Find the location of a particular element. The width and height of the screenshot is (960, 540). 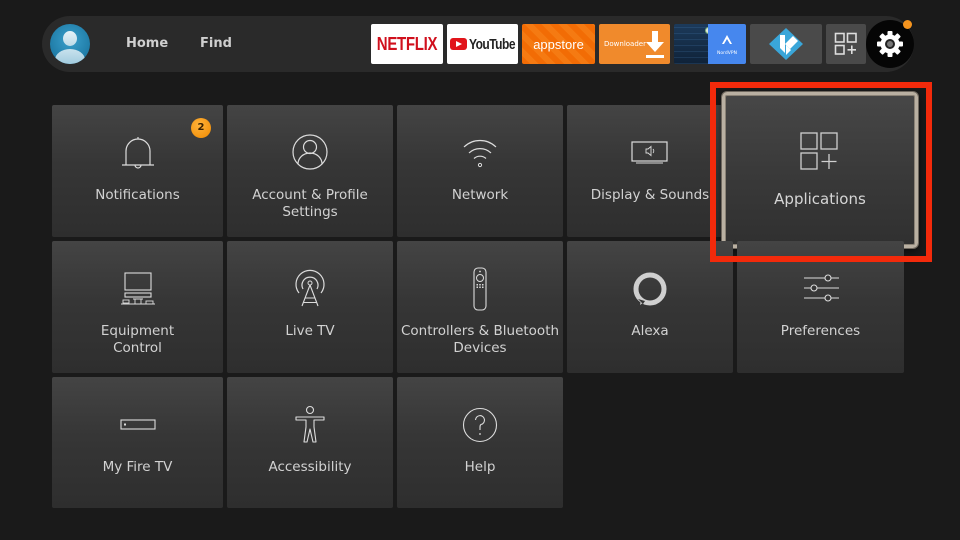

tile-label-line1: Controllers & Bluetooth is located at coordinates (480, 331).